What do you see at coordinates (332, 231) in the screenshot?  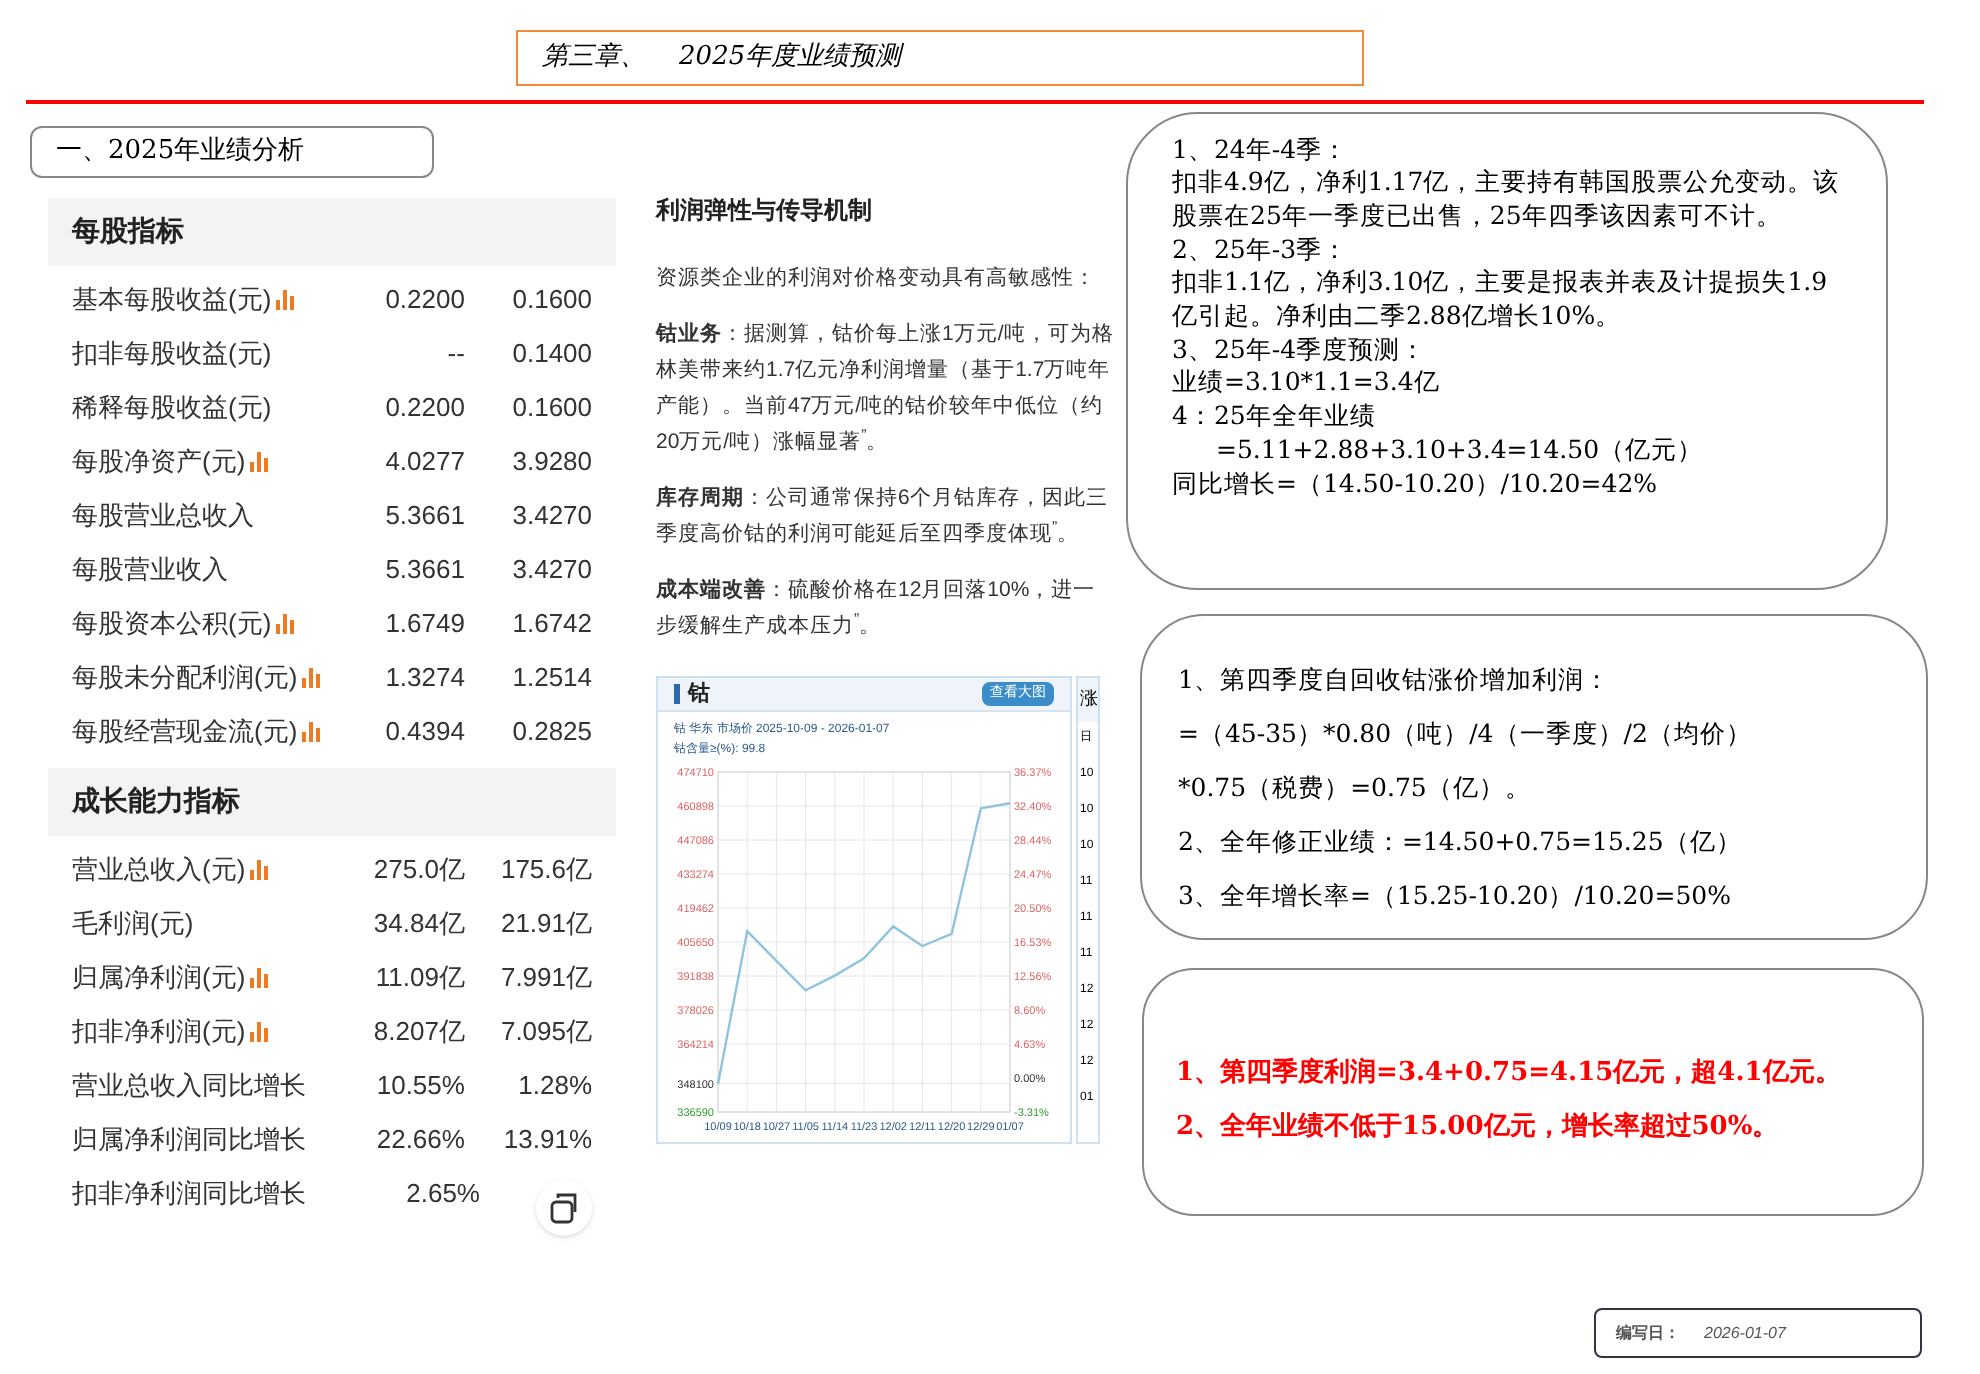 I see `section-header: 每股指标` at bounding box center [332, 231].